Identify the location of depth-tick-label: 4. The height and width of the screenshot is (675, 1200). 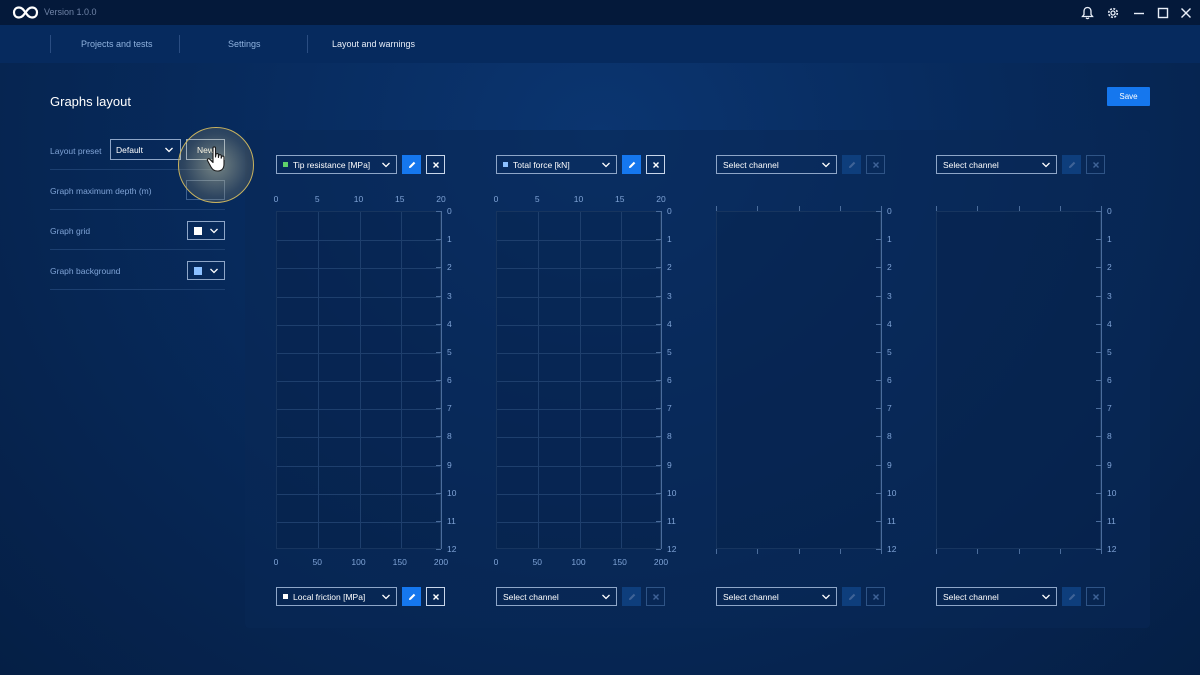
(449, 323).